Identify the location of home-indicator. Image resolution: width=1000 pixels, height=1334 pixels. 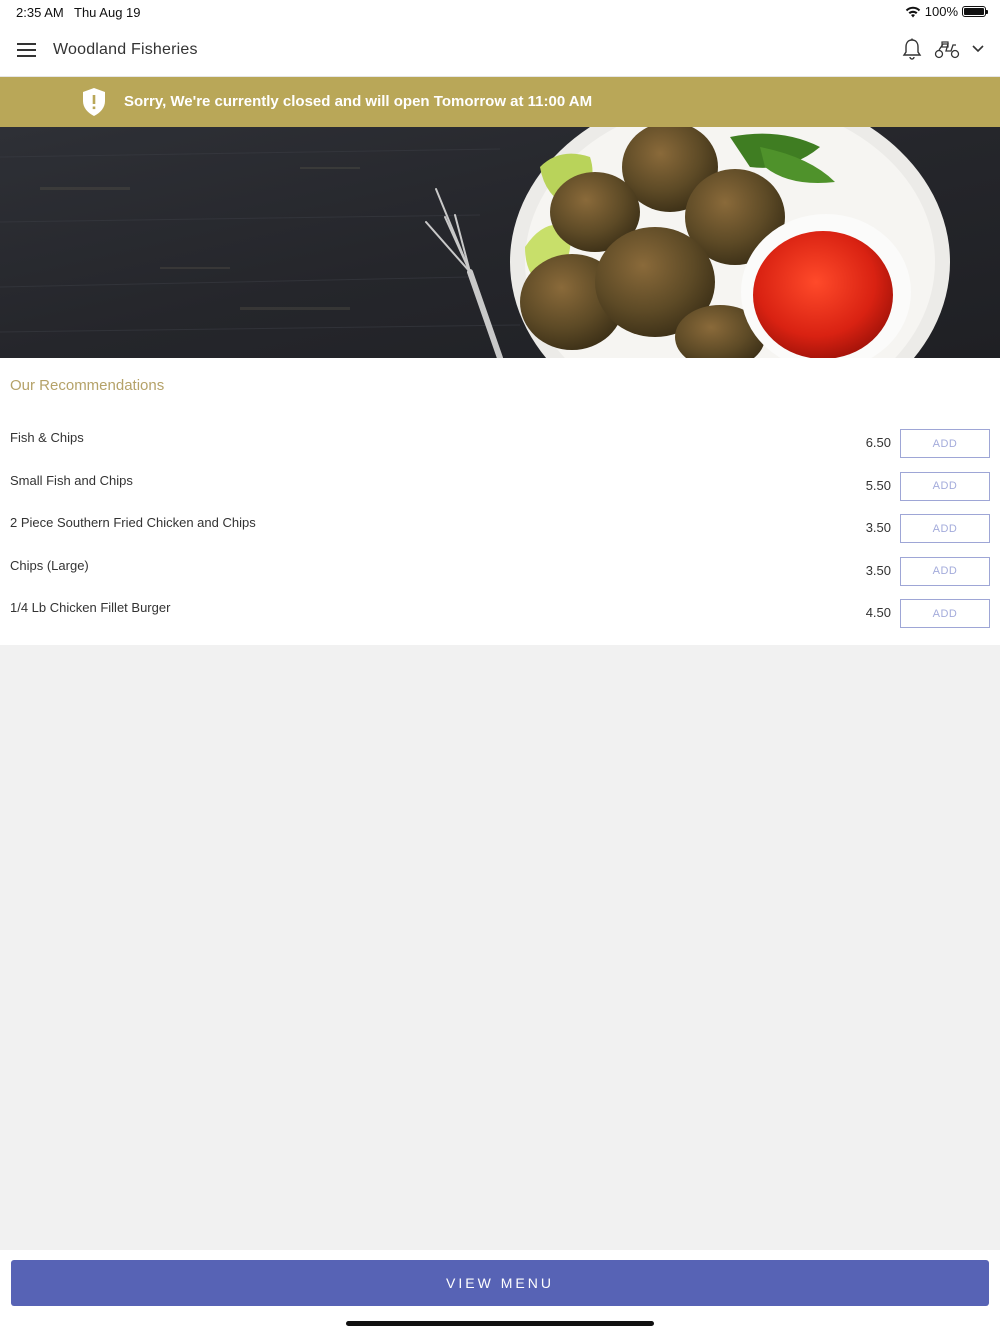
(500, 1323).